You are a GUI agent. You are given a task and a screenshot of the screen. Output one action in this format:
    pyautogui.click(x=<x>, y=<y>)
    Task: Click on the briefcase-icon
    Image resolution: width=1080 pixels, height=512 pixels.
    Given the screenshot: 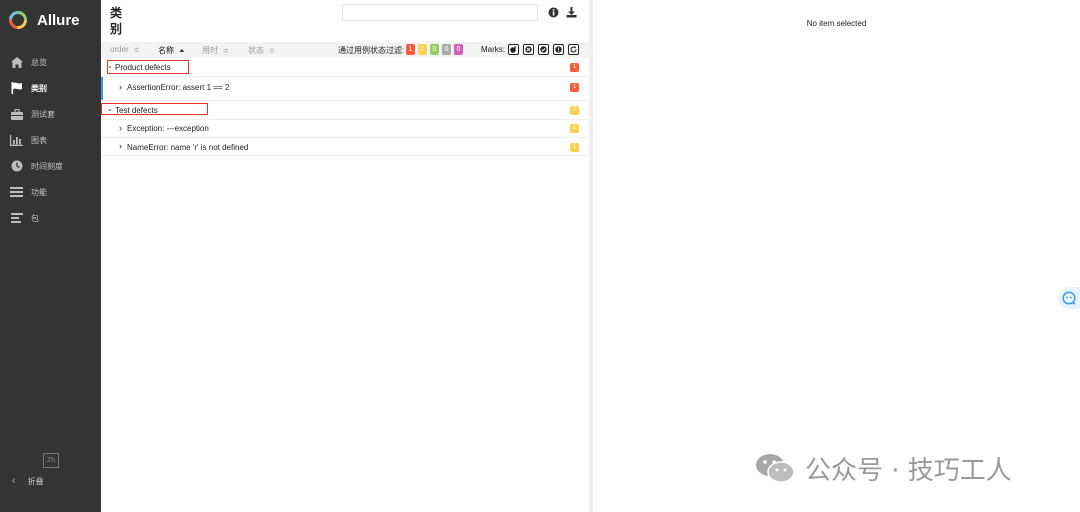 What is the action you would take?
    pyautogui.click(x=16, y=114)
    